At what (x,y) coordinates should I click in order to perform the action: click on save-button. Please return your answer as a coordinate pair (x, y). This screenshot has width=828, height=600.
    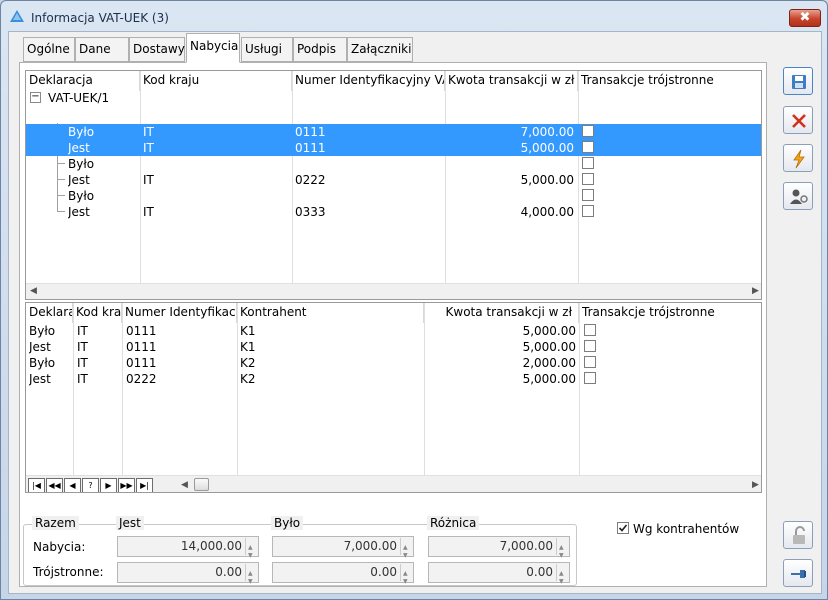
    Looking at the image, I should click on (798, 81).